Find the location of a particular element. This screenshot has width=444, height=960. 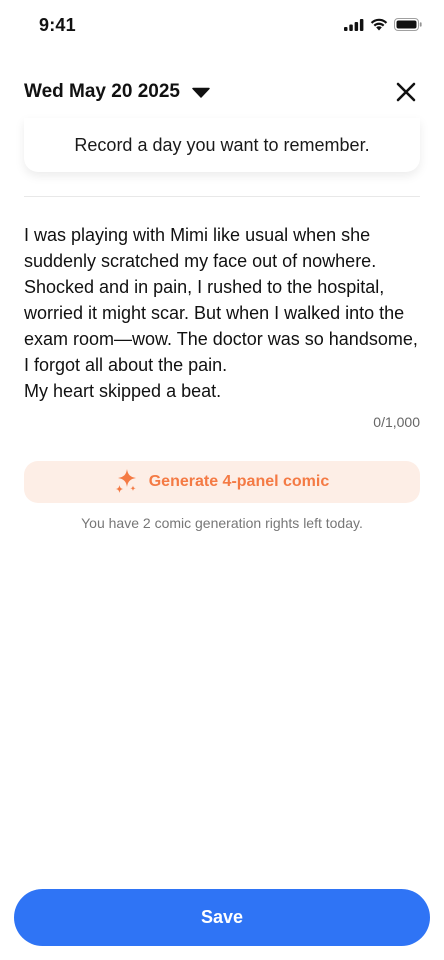

generate-comic-button: Generate 4-panel comic is located at coordinates (222, 482).